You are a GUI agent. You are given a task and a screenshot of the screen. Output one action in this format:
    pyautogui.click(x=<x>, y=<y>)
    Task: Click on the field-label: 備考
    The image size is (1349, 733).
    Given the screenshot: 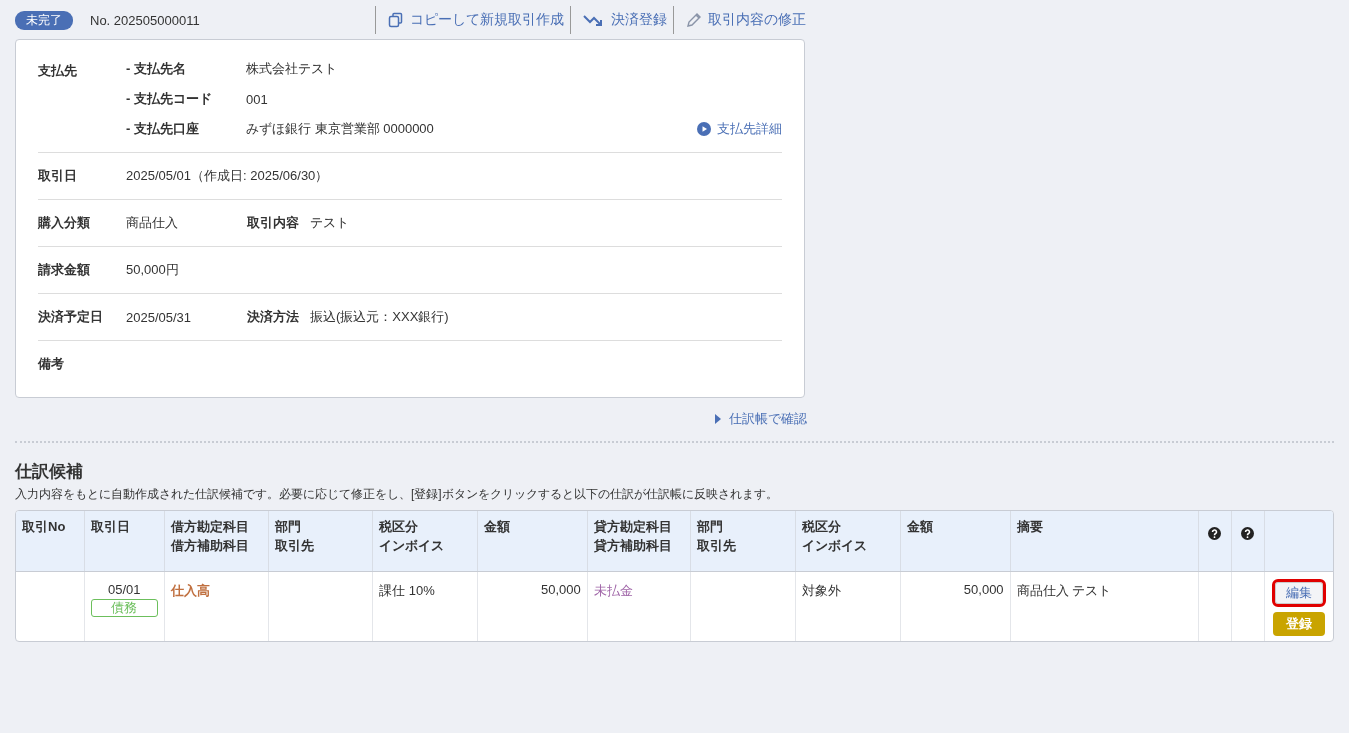 What is the action you would take?
    pyautogui.click(x=51, y=364)
    